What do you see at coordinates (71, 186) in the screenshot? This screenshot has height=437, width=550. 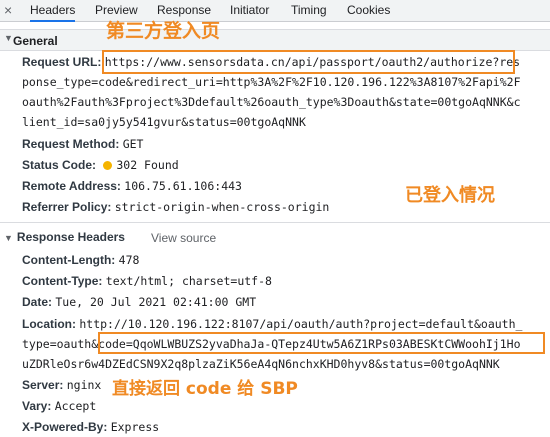 I see `remote-address-key: Remote Address:` at bounding box center [71, 186].